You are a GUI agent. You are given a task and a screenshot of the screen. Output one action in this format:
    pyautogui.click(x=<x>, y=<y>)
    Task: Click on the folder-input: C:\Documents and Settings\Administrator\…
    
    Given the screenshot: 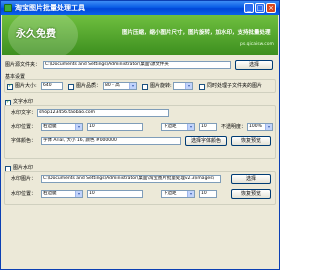 What is the action you would take?
    pyautogui.click(x=137, y=65)
    